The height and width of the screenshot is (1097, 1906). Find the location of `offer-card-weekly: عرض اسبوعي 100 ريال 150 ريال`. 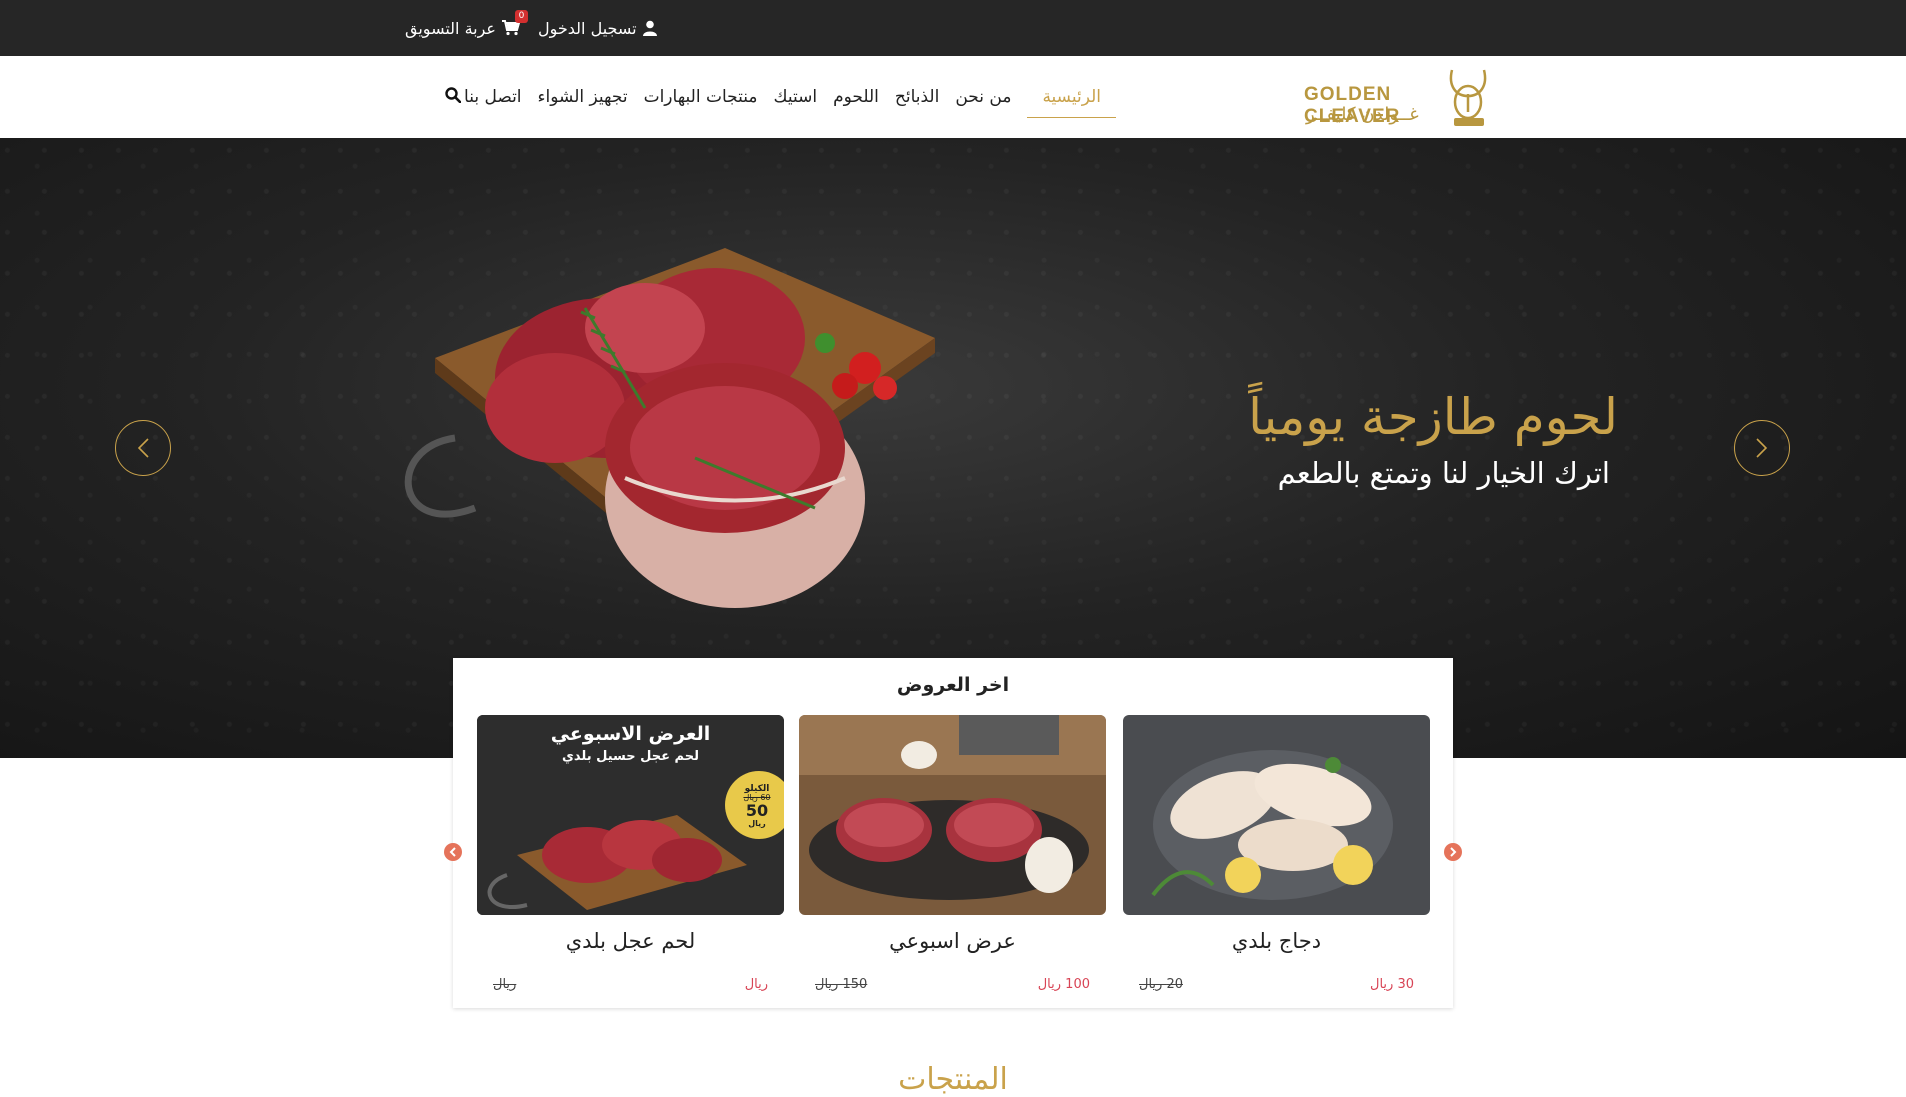

offer-card-weekly: عرض اسبوعي 100 ريال 150 ريال is located at coordinates (952, 860).